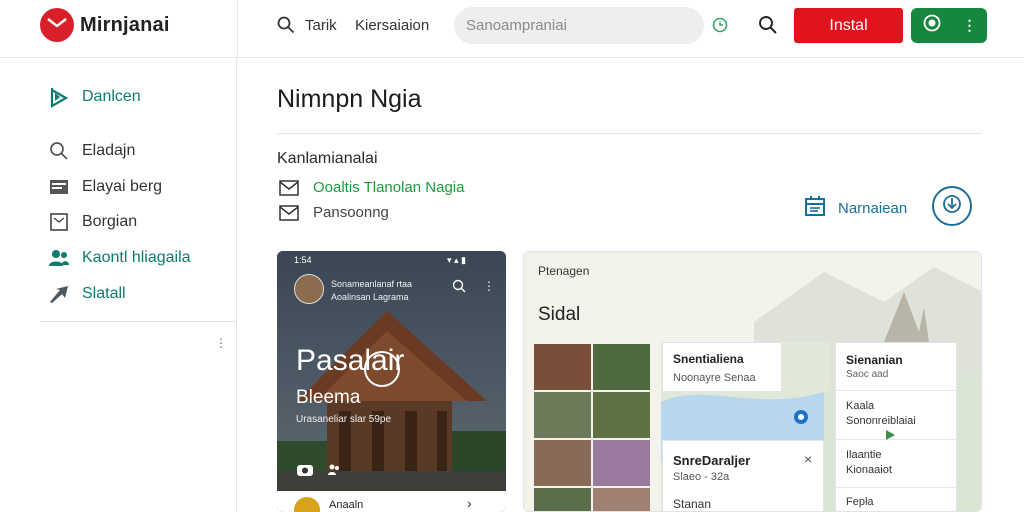  Describe the element at coordinates (873, 208) in the screenshot. I see `calendar-link-label: Narnaiean` at that location.